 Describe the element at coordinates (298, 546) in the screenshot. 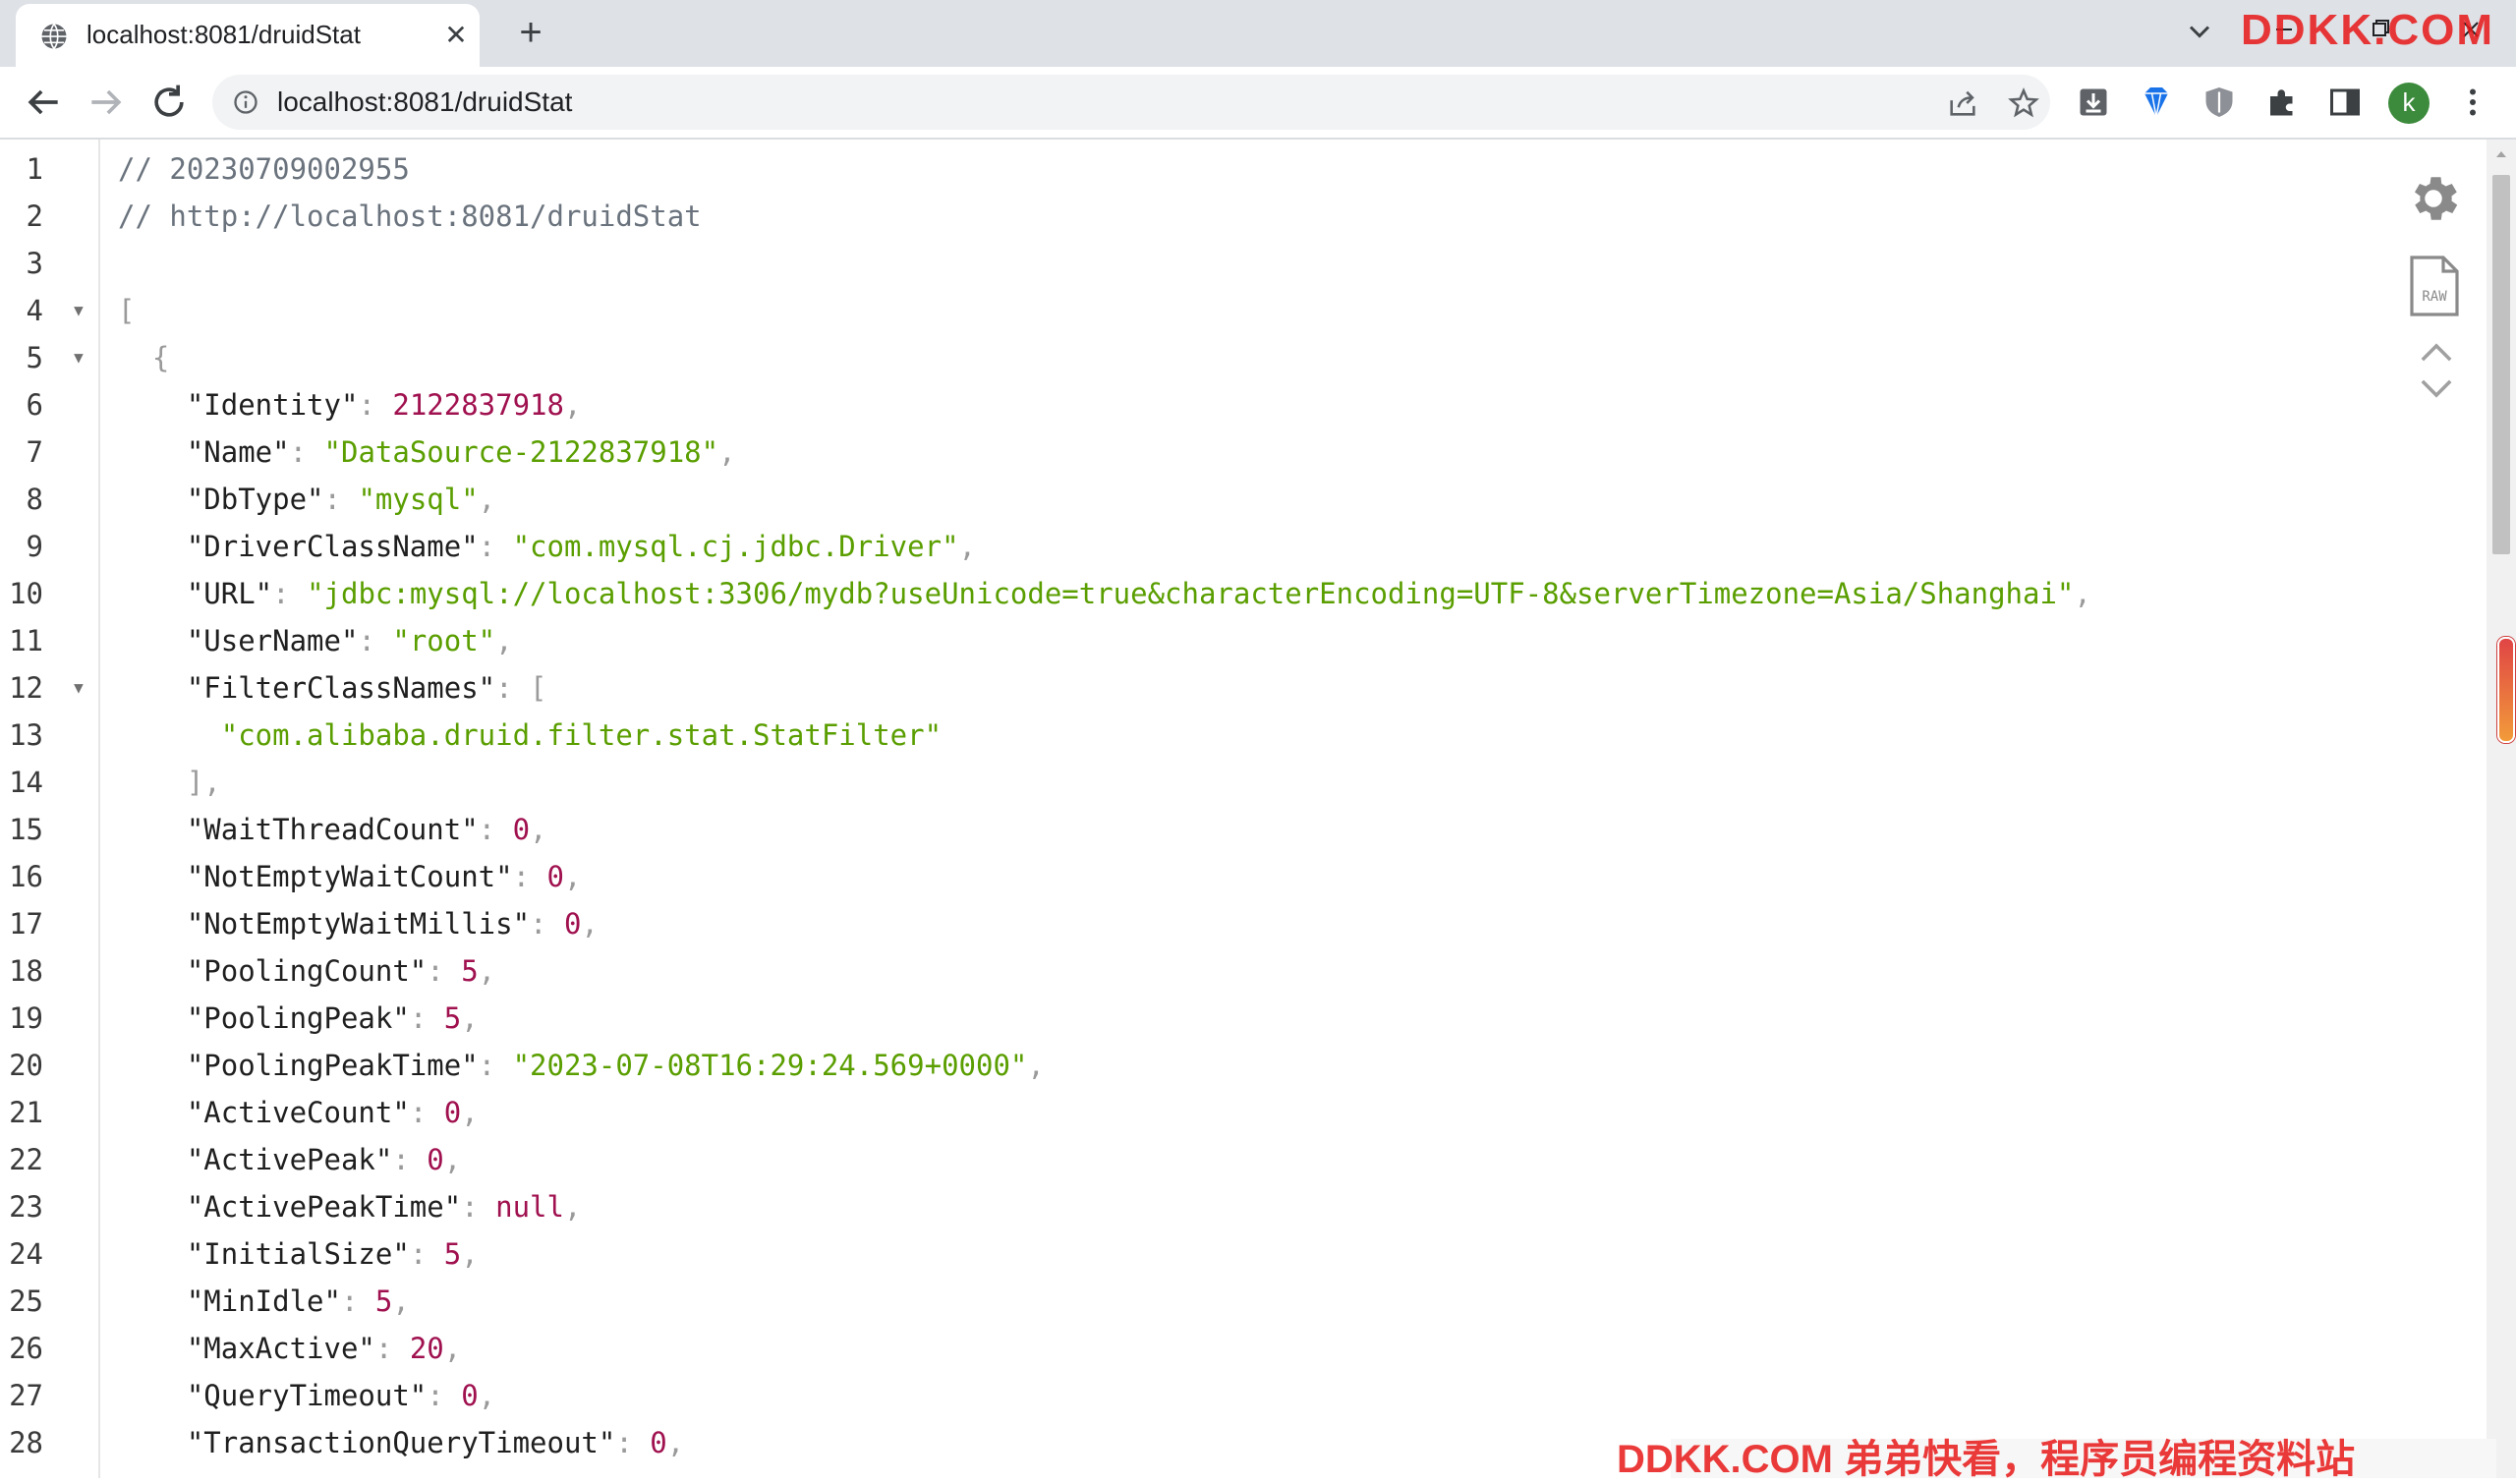

I see `code-token: "DriverClassName"` at that location.